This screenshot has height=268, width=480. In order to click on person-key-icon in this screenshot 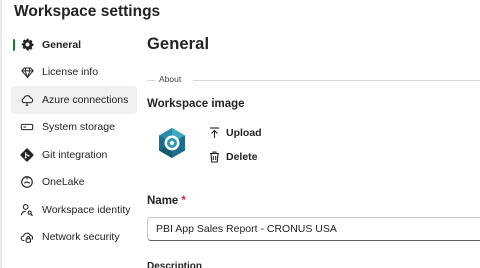, I will do `click(27, 210)`.